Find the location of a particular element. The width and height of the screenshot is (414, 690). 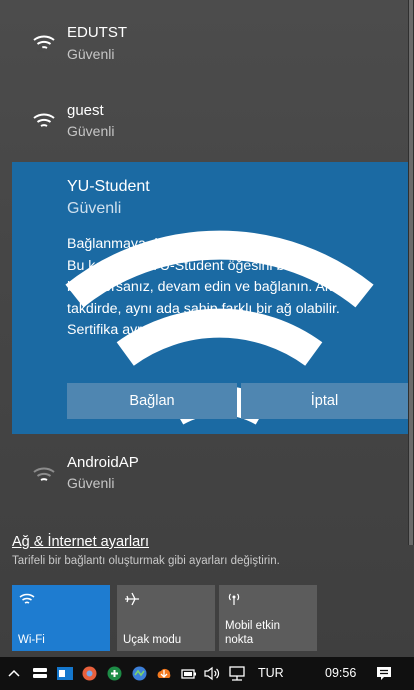

language-indicator: TUR is located at coordinates (271, 673).